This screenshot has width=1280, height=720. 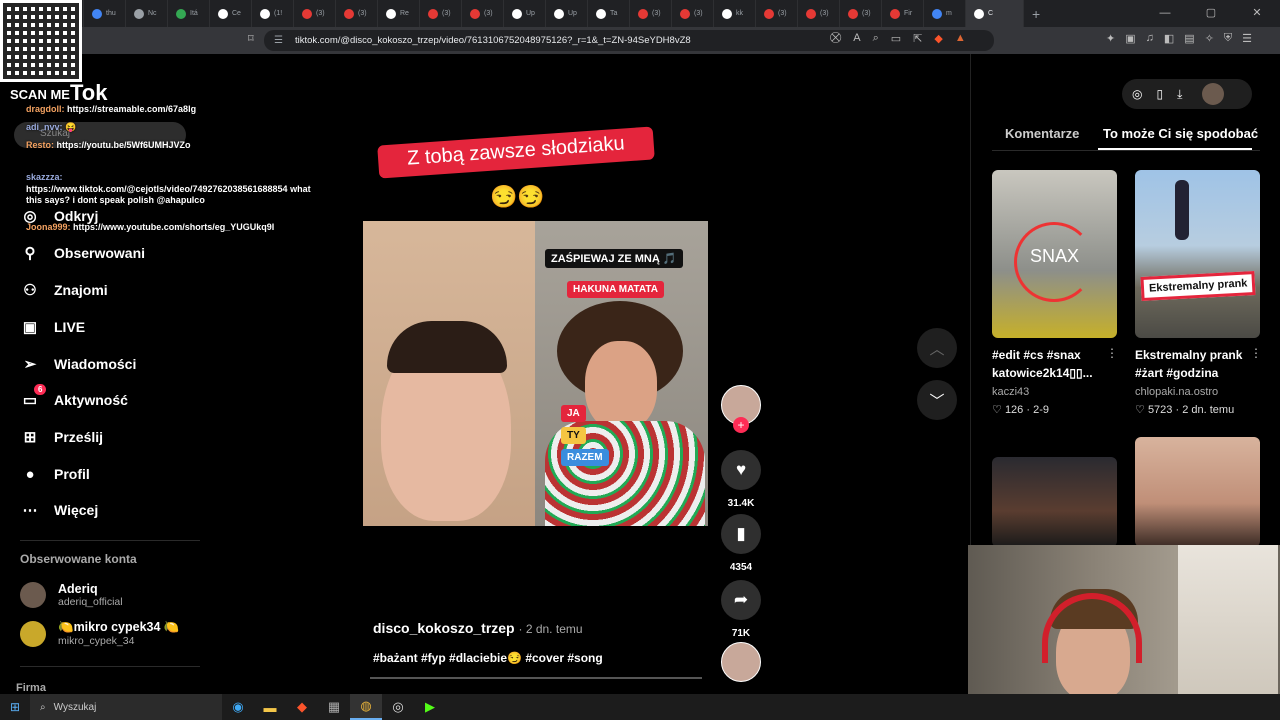 What do you see at coordinates (1197, 254) in the screenshot?
I see `video-thumbnail: Ekstremalny prank` at bounding box center [1197, 254].